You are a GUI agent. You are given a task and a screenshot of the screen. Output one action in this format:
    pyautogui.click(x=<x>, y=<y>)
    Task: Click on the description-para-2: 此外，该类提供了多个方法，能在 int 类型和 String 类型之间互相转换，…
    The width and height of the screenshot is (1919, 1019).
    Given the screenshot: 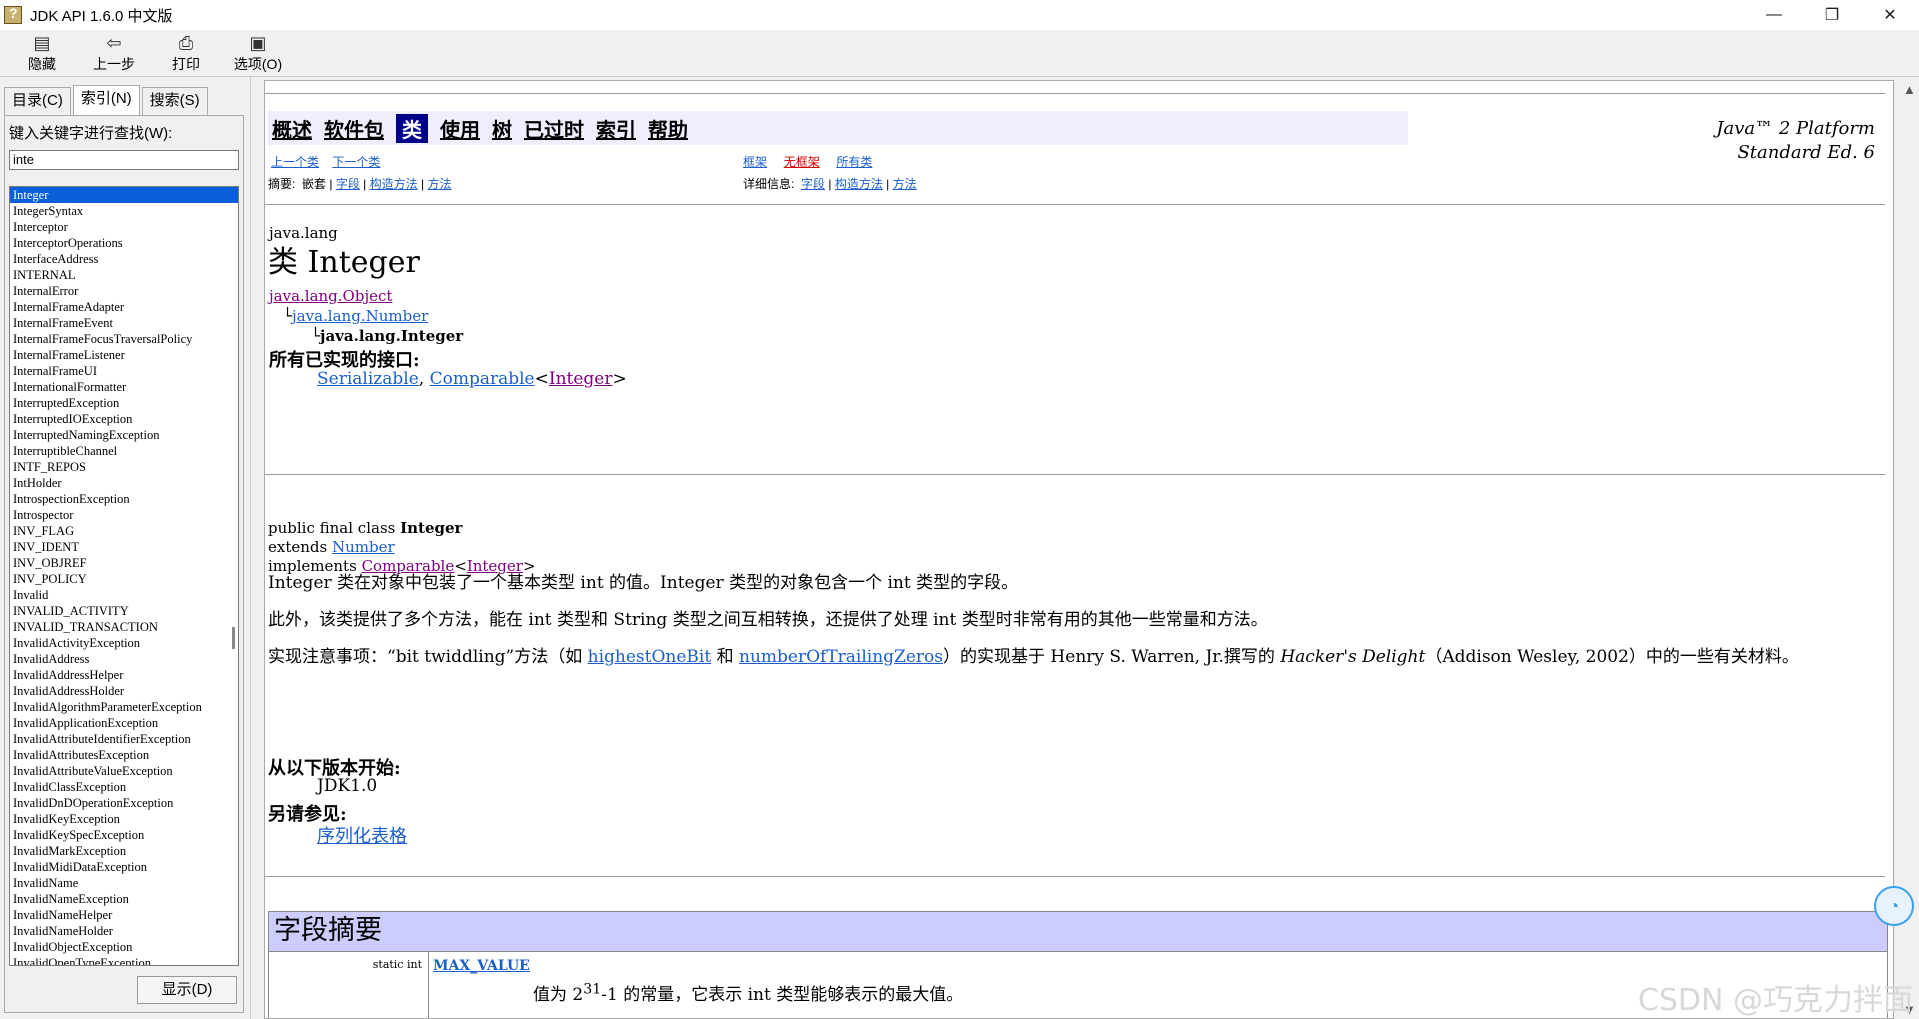 What is the action you would take?
    pyautogui.click(x=768, y=620)
    